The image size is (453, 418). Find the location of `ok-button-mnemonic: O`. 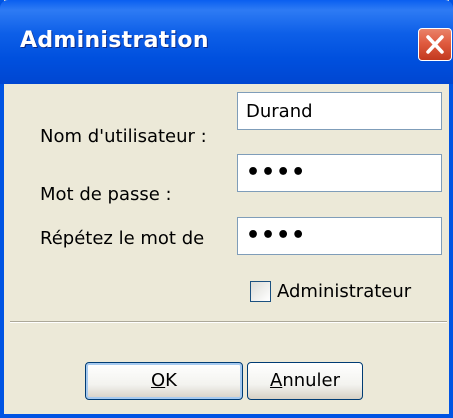

ok-button-mnemonic: O is located at coordinates (158, 380).